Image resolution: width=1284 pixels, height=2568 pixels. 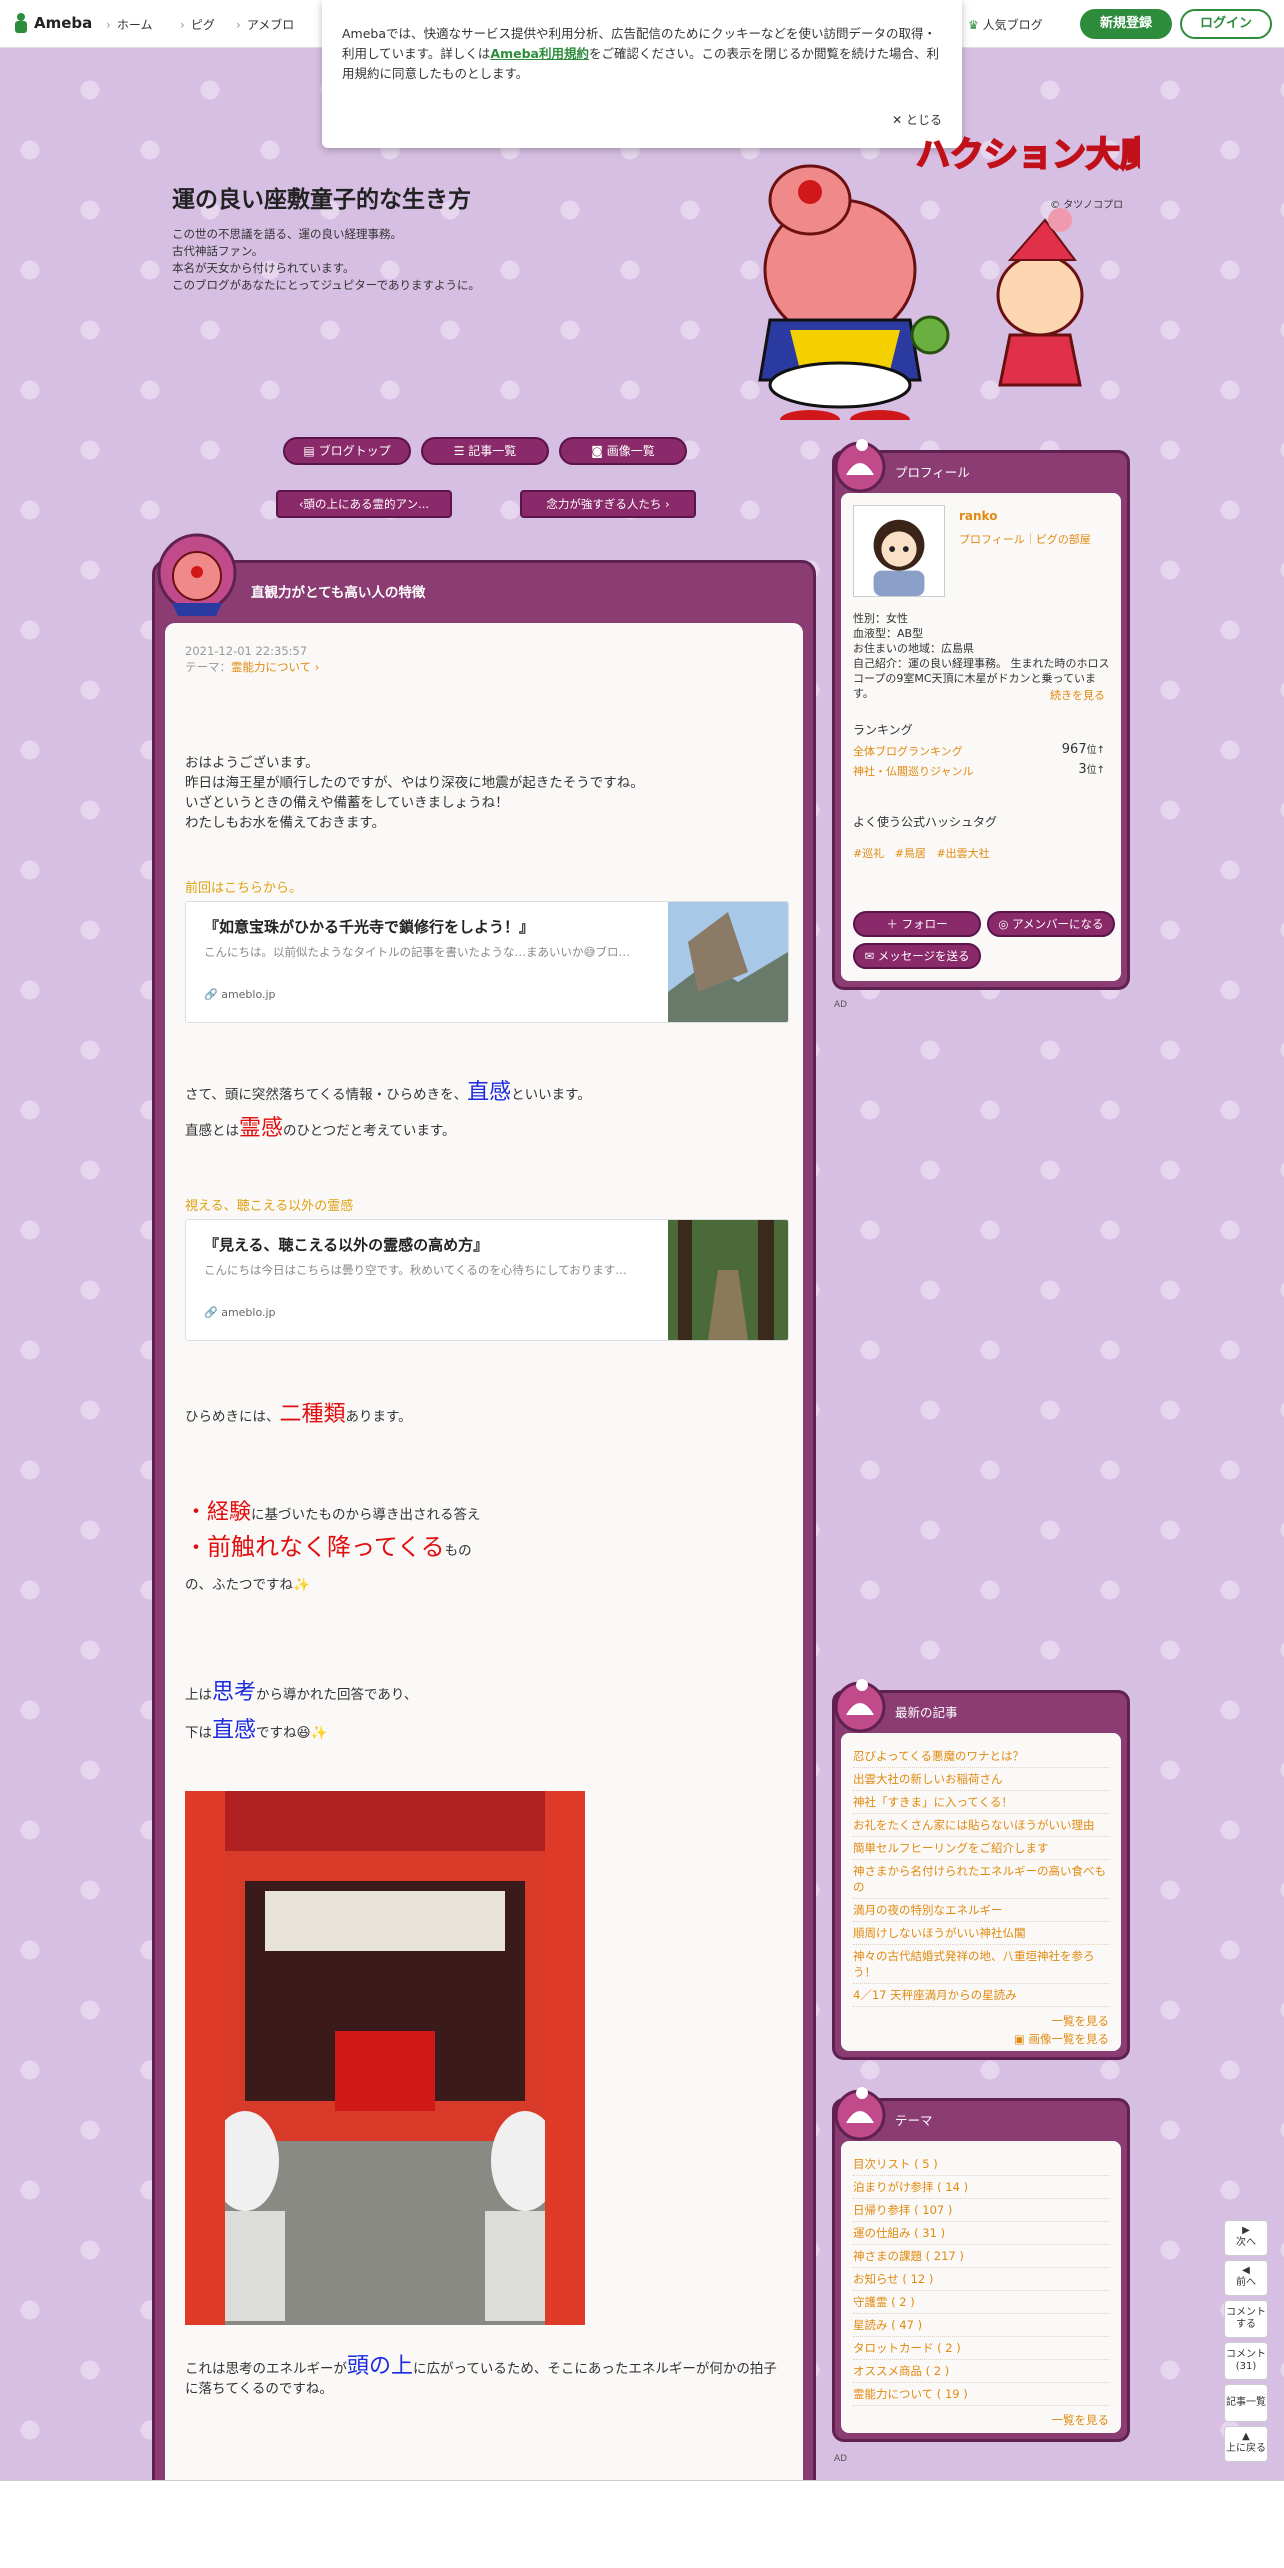 I want to click on article-date: 2021-12-01 22:35:57, so click(x=246, y=651).